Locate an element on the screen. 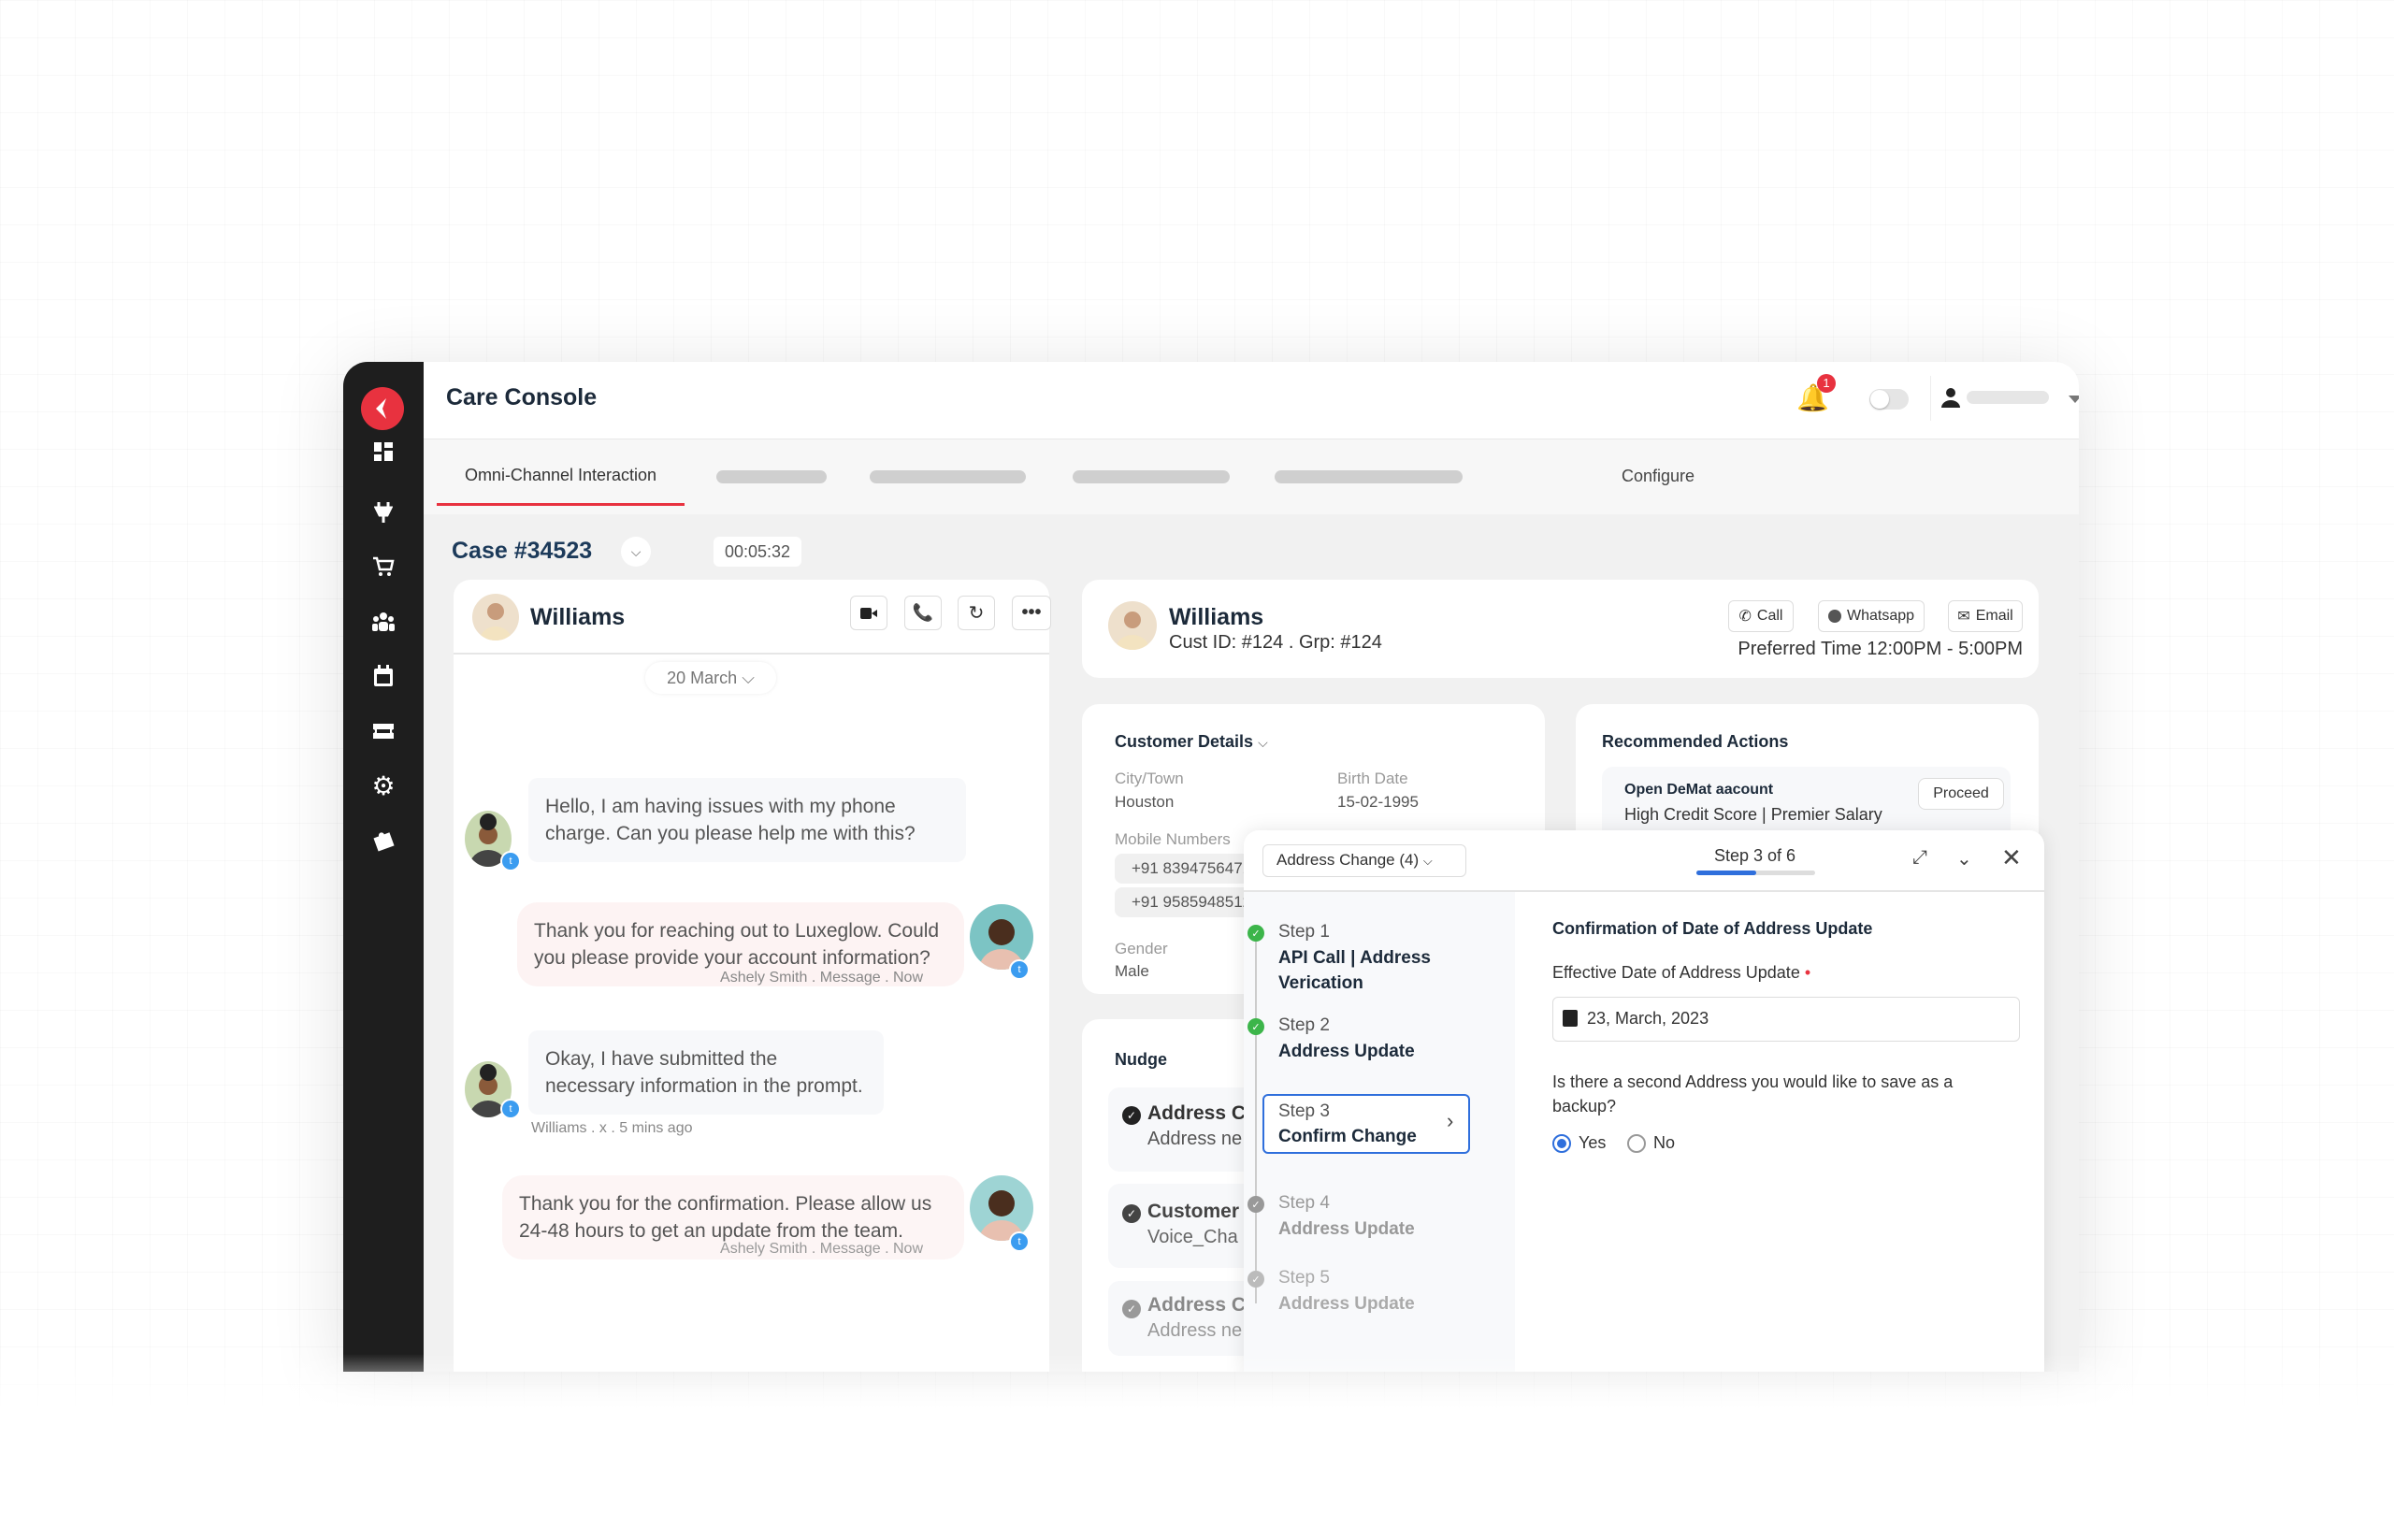 The height and width of the screenshot is (1540, 2394). step-title: API Call | Address Verication is located at coordinates (1371, 970).